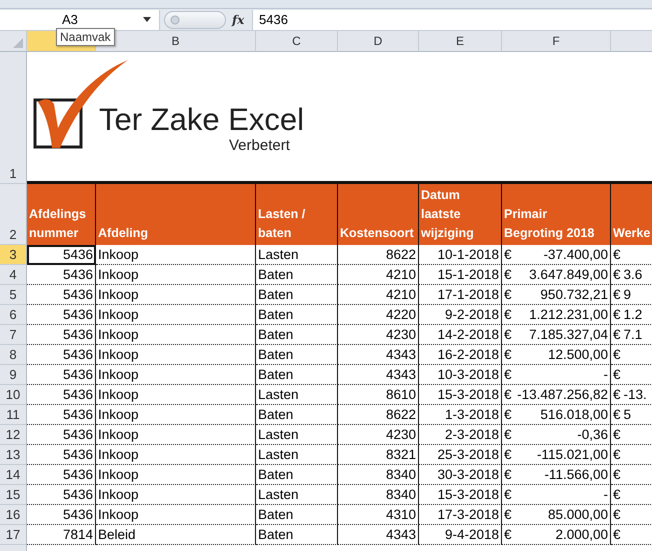  I want to click on amount: -0,36, so click(592, 434).